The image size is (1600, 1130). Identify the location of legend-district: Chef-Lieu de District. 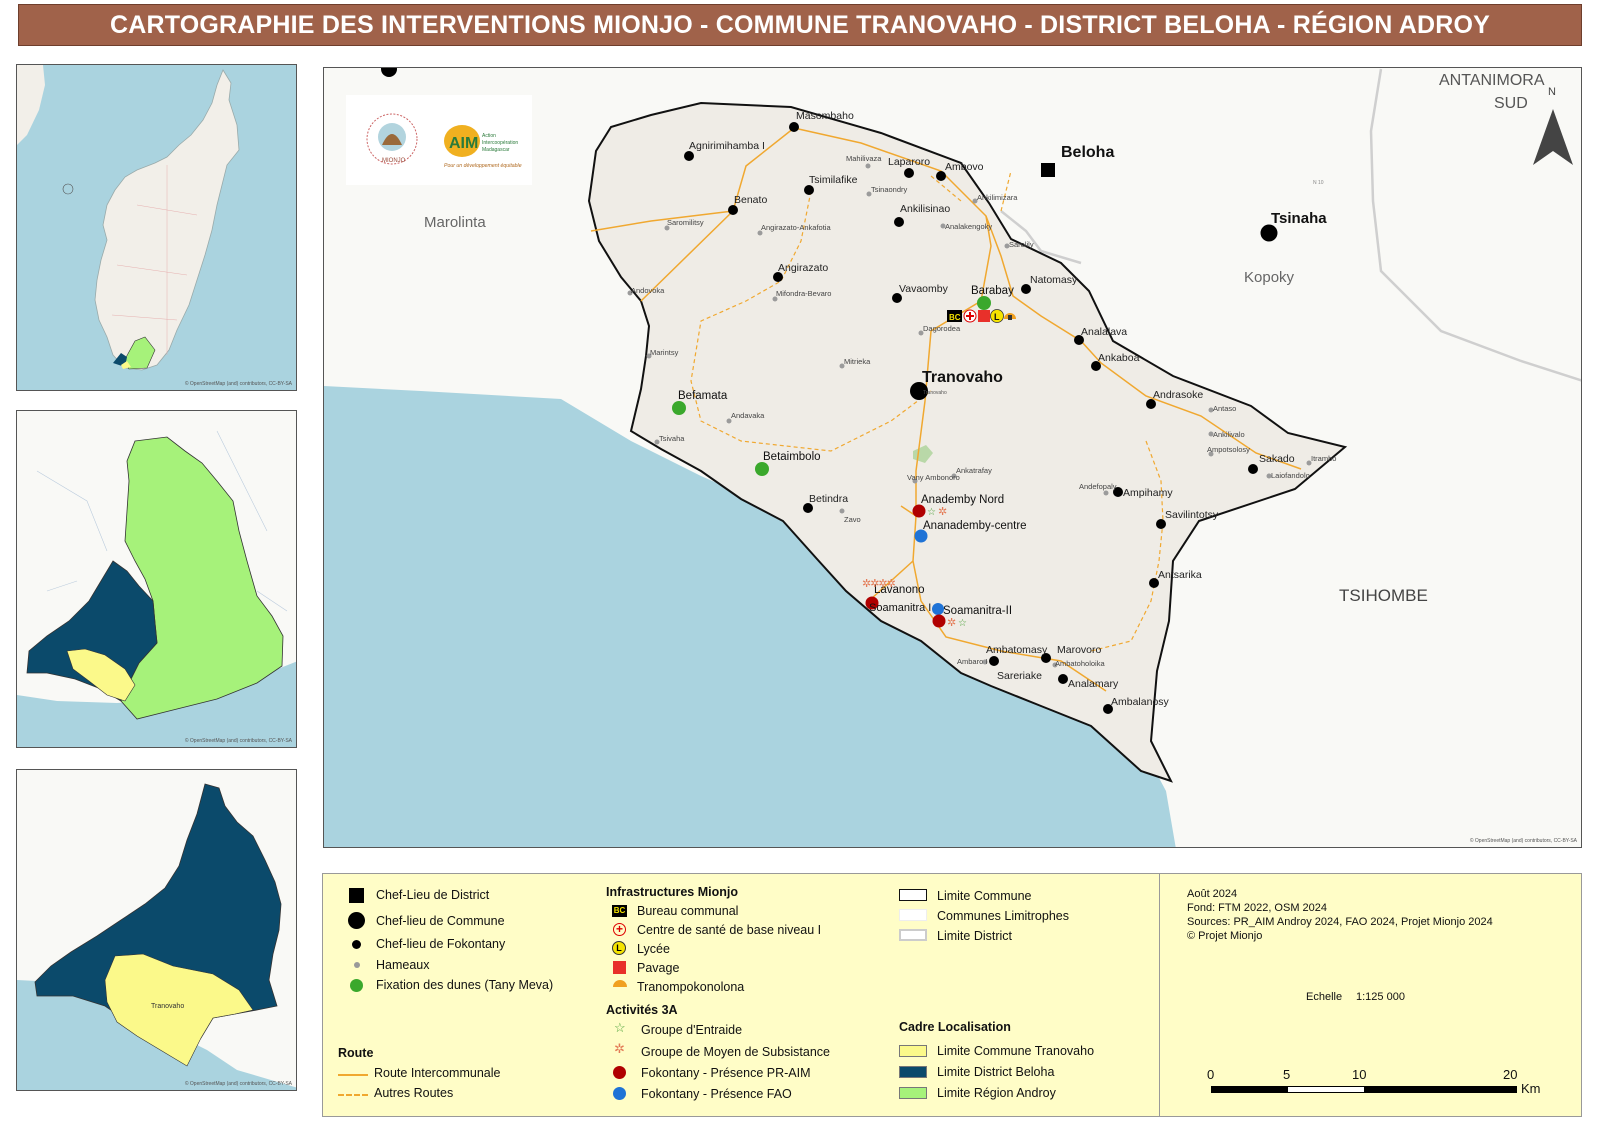
(433, 895).